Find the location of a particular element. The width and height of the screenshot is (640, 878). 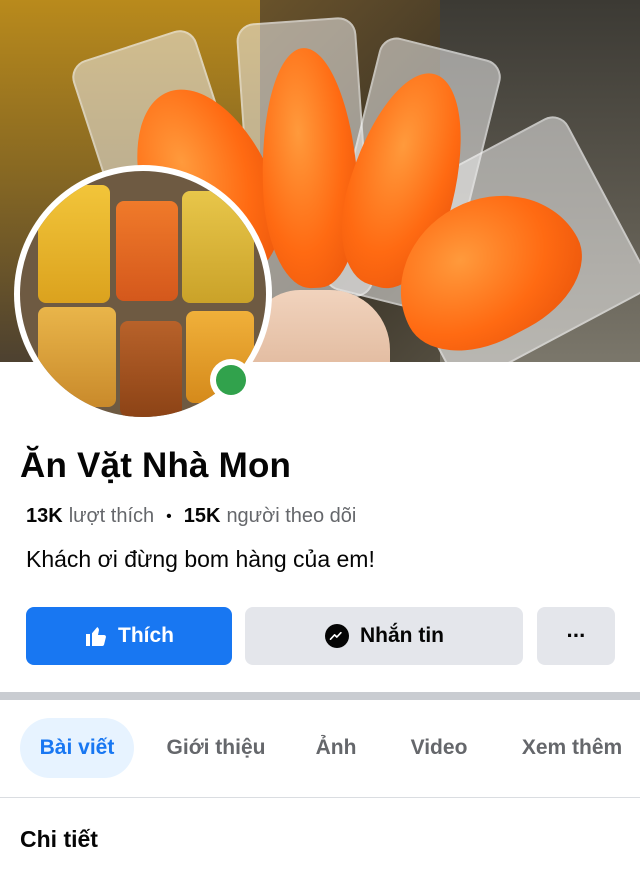

messenger-icon is located at coordinates (337, 636).